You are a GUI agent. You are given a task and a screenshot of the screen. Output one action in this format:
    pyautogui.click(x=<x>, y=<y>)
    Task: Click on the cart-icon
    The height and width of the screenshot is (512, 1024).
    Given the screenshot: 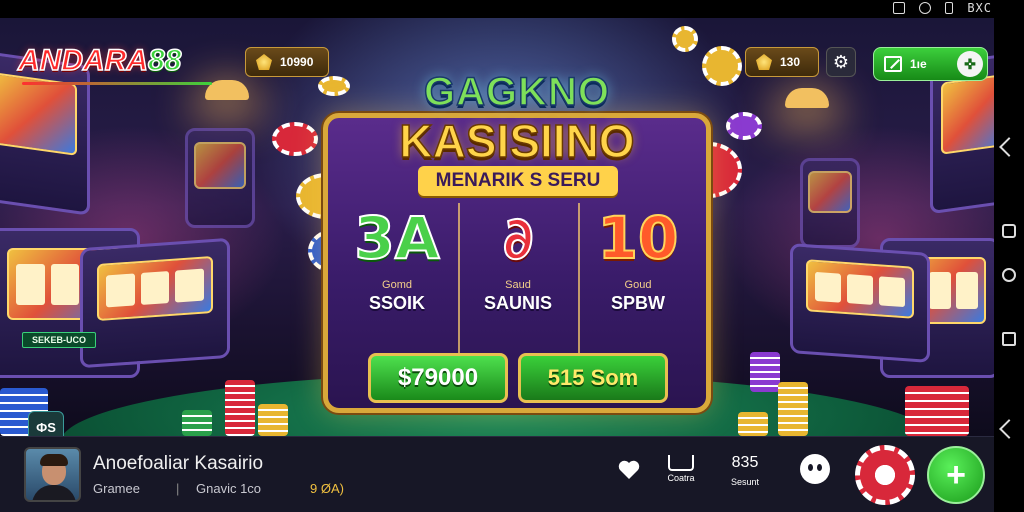 What is the action you would take?
    pyautogui.click(x=681, y=463)
    